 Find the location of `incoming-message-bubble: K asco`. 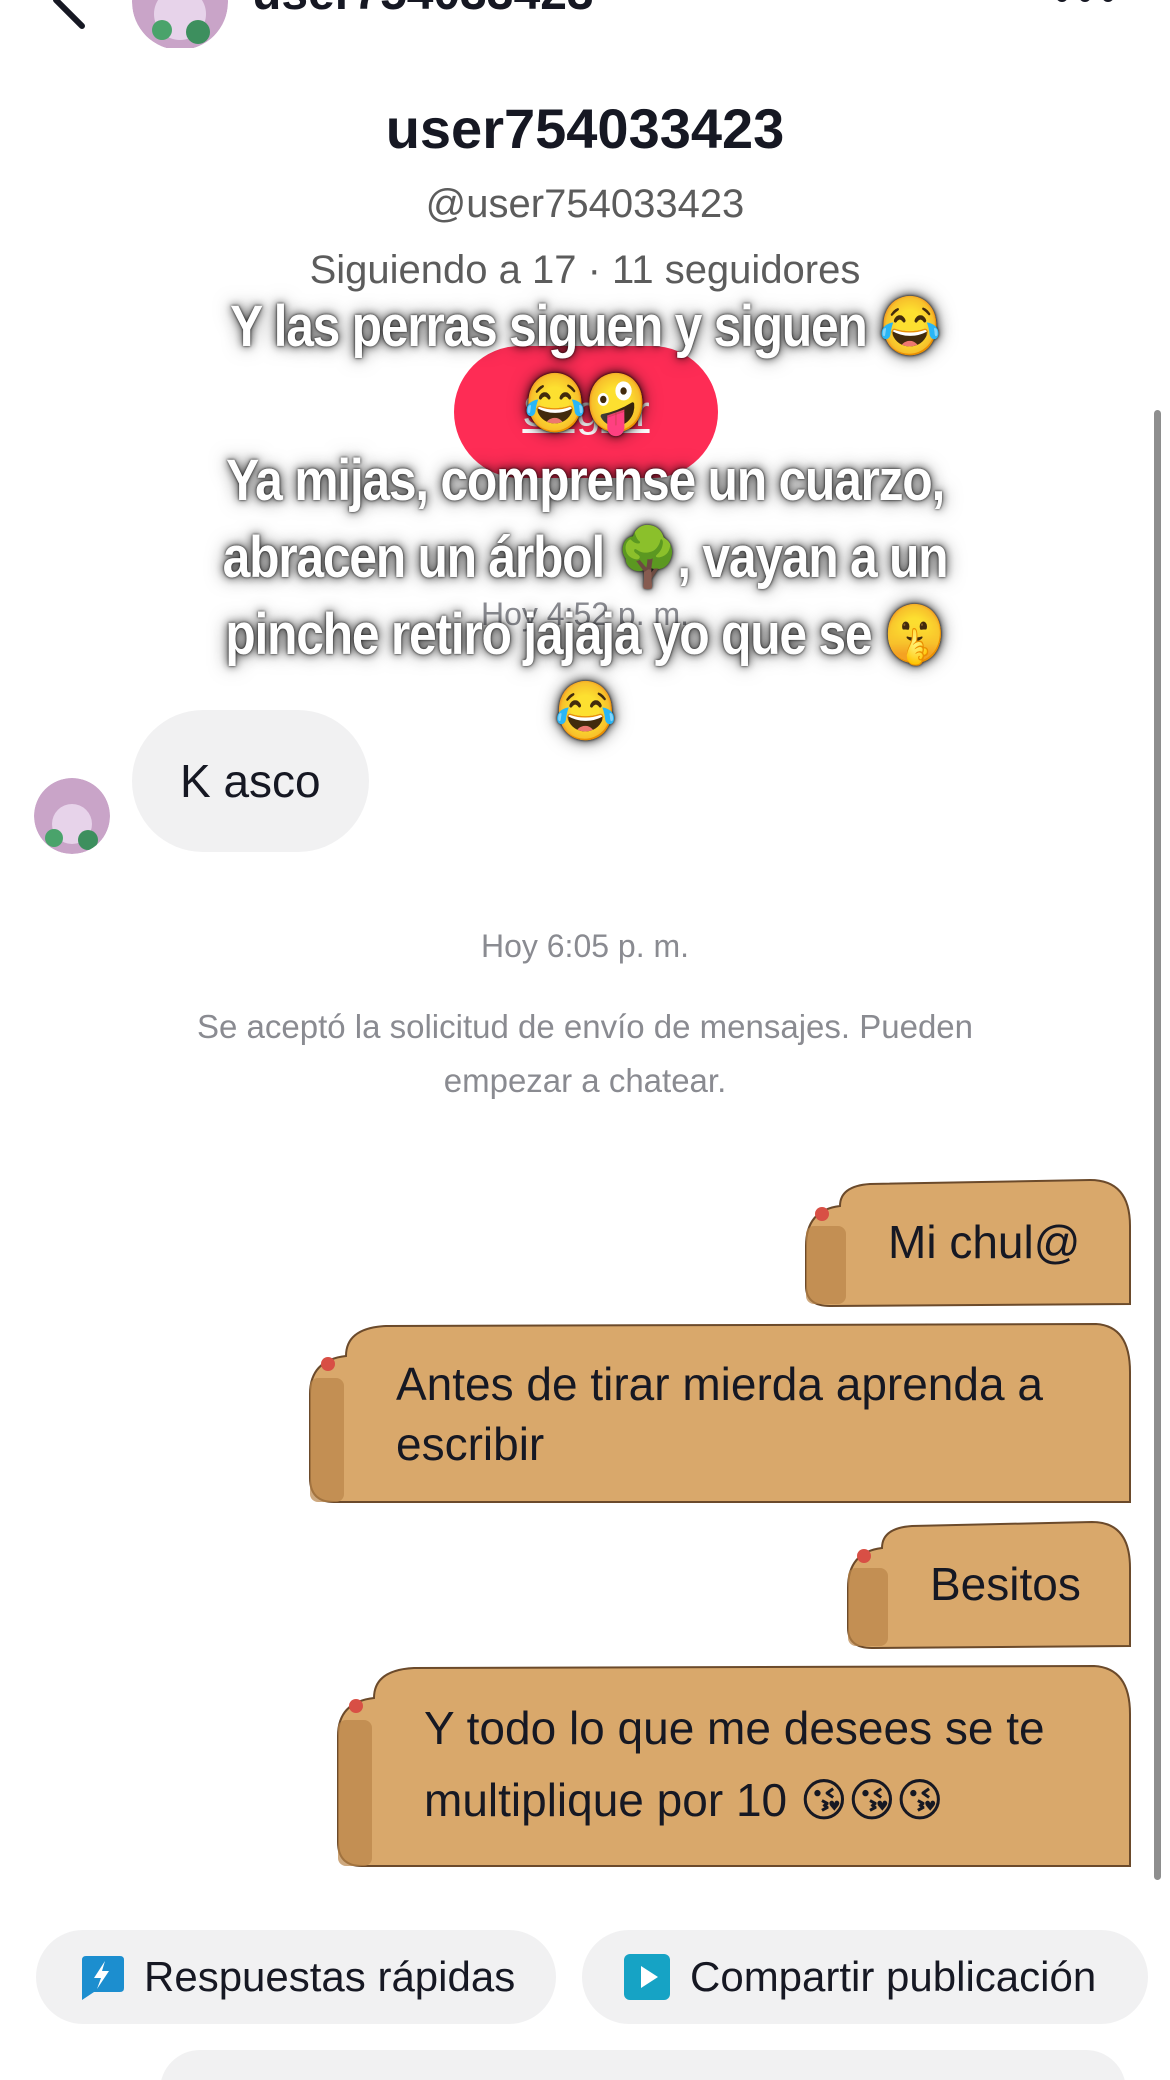

incoming-message-bubble: K asco is located at coordinates (250, 781).